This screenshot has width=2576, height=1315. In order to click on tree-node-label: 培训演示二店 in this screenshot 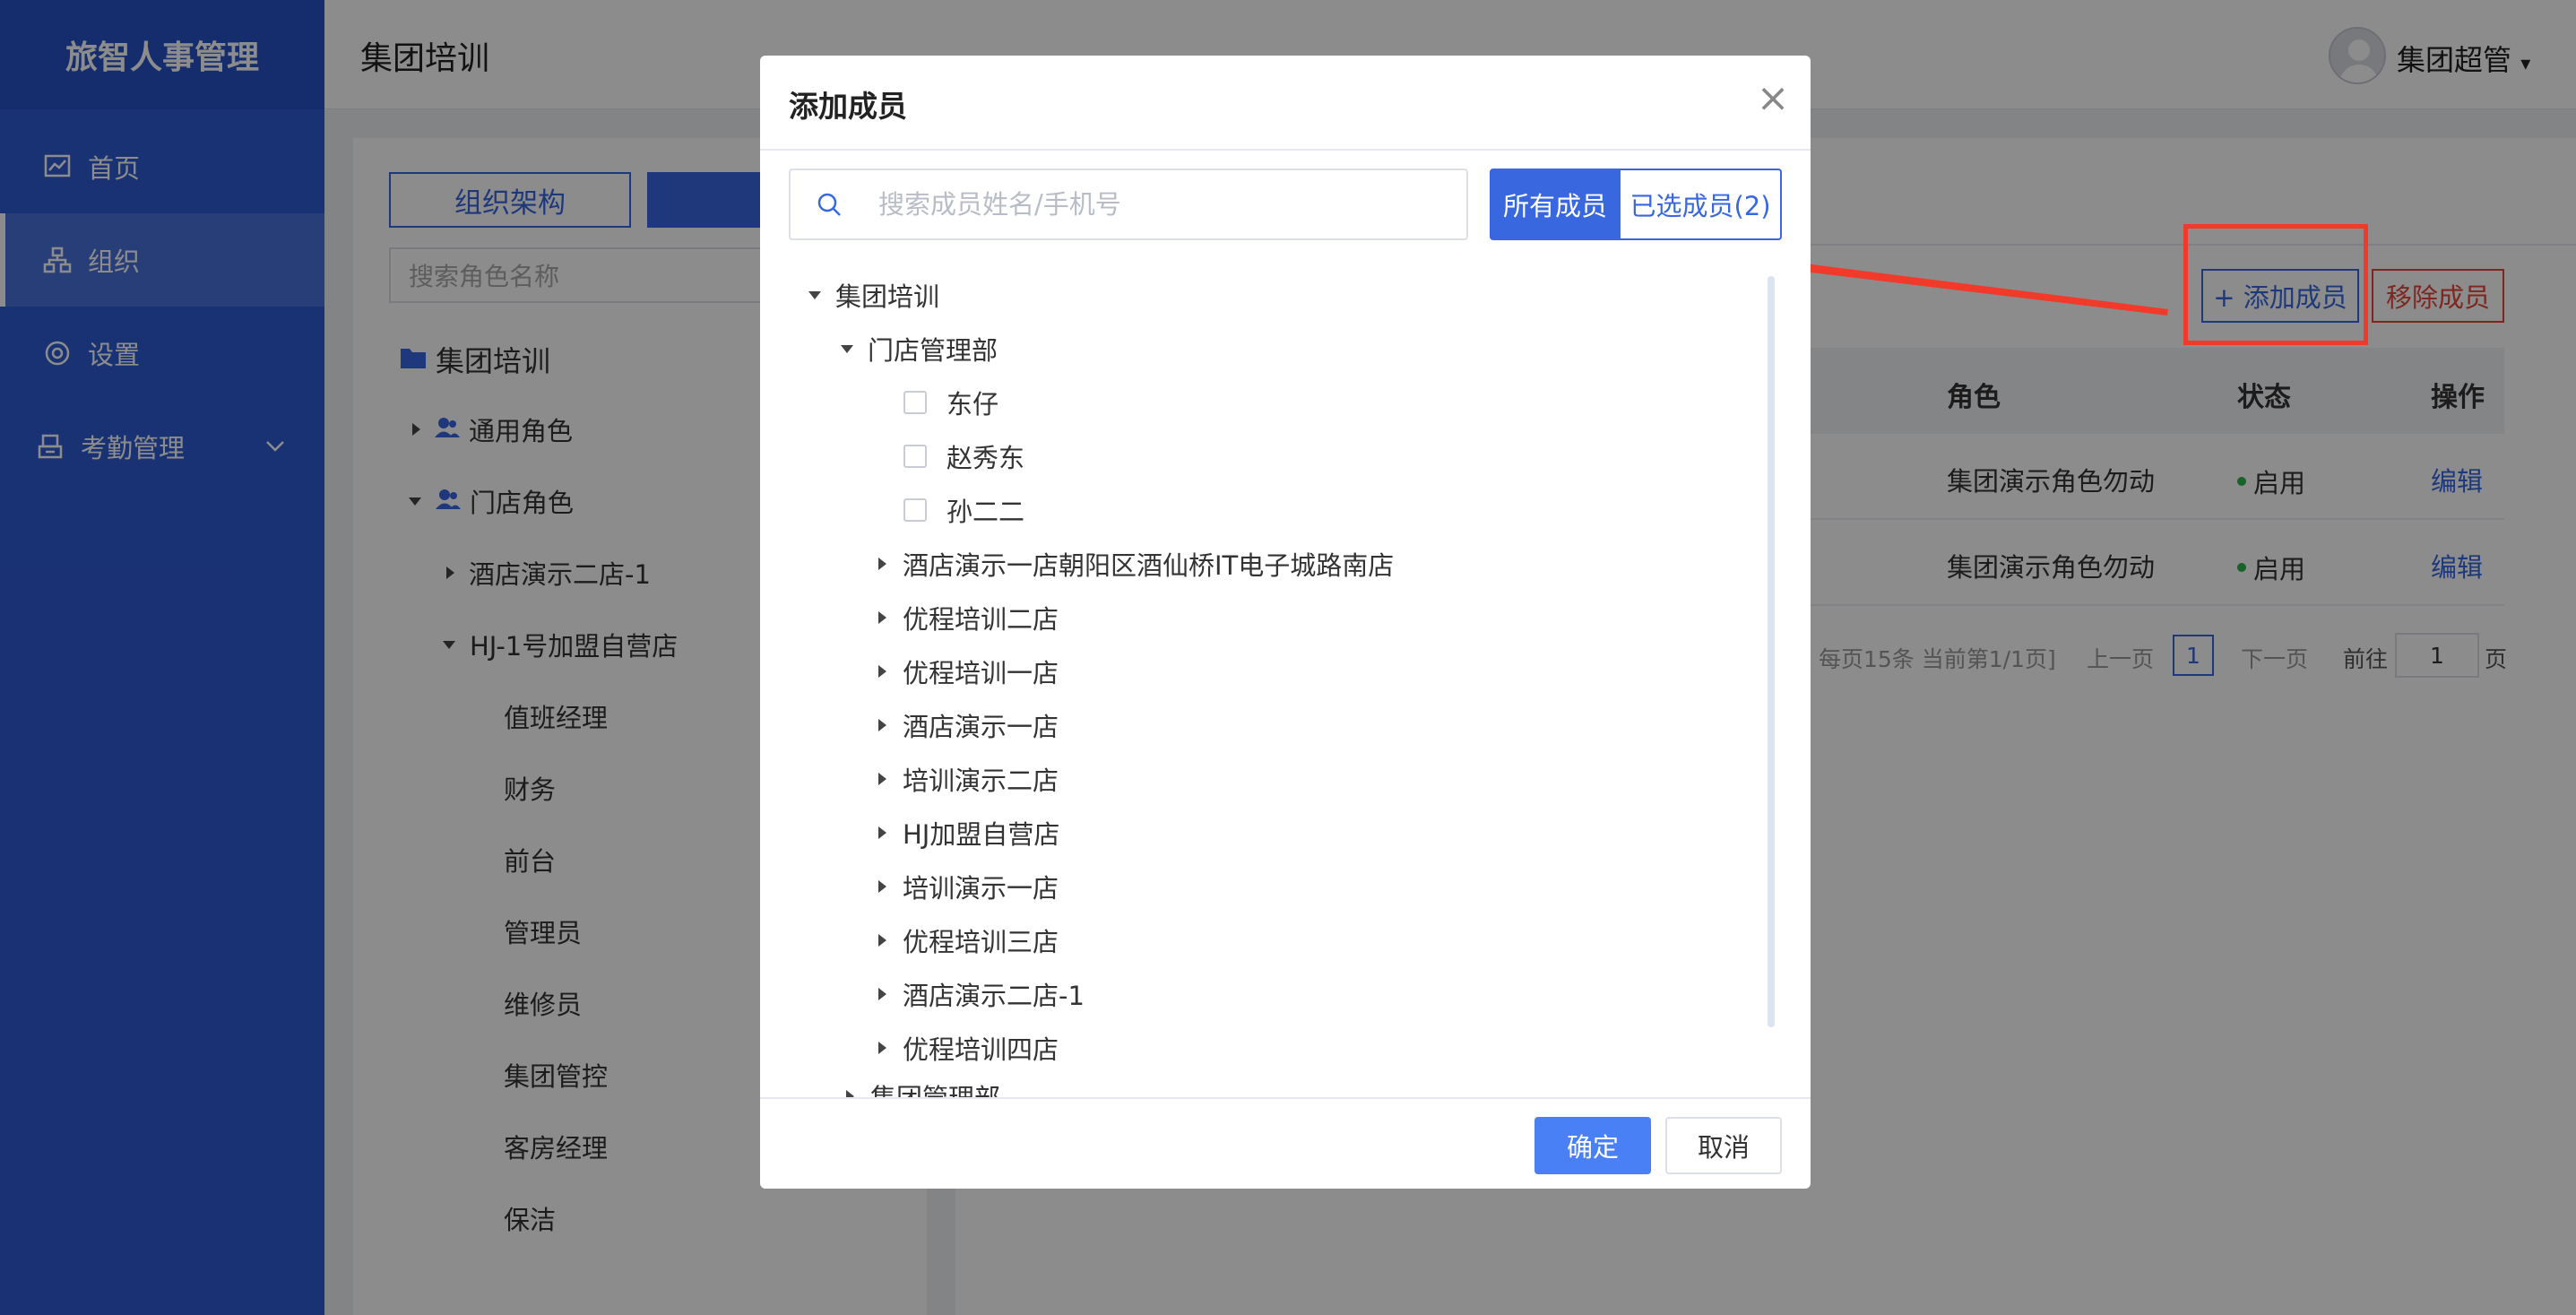, I will do `click(981, 781)`.